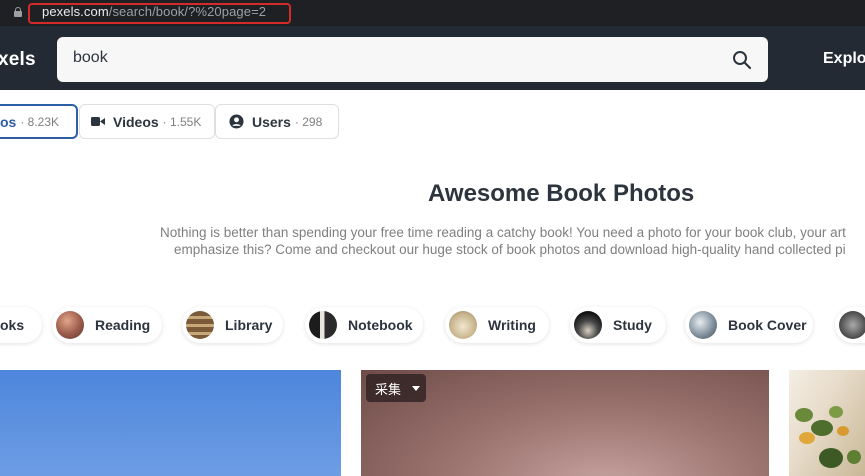  I want to click on more-thumbnail, so click(852, 325).